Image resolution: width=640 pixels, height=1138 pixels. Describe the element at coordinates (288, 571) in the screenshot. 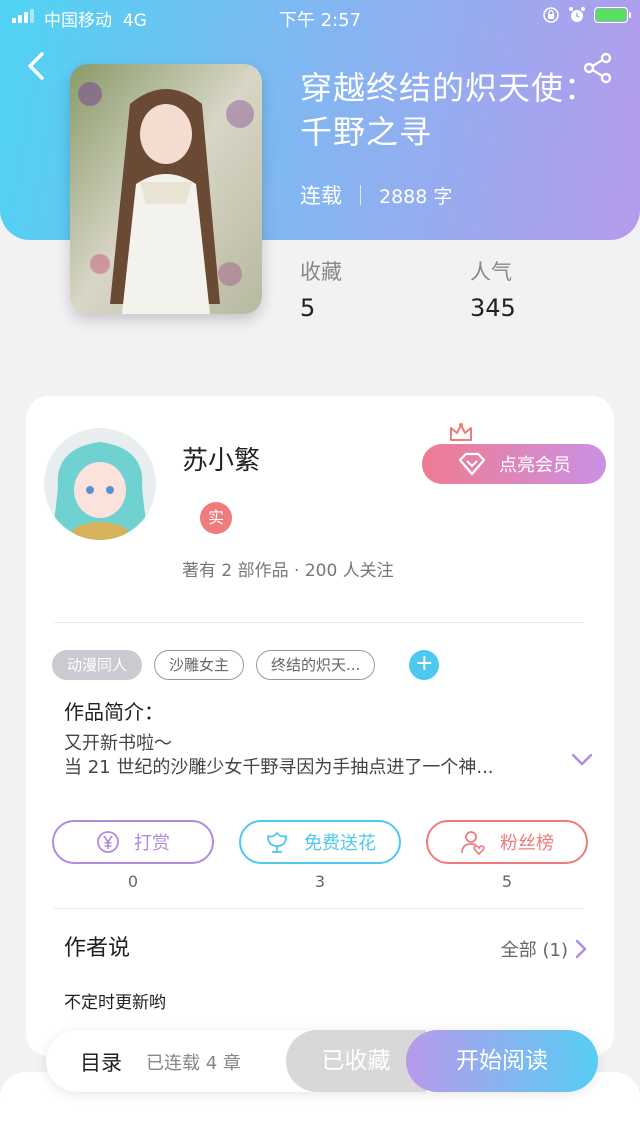

I see `author-info: 著有 2 部作品 · 200 人关注` at that location.